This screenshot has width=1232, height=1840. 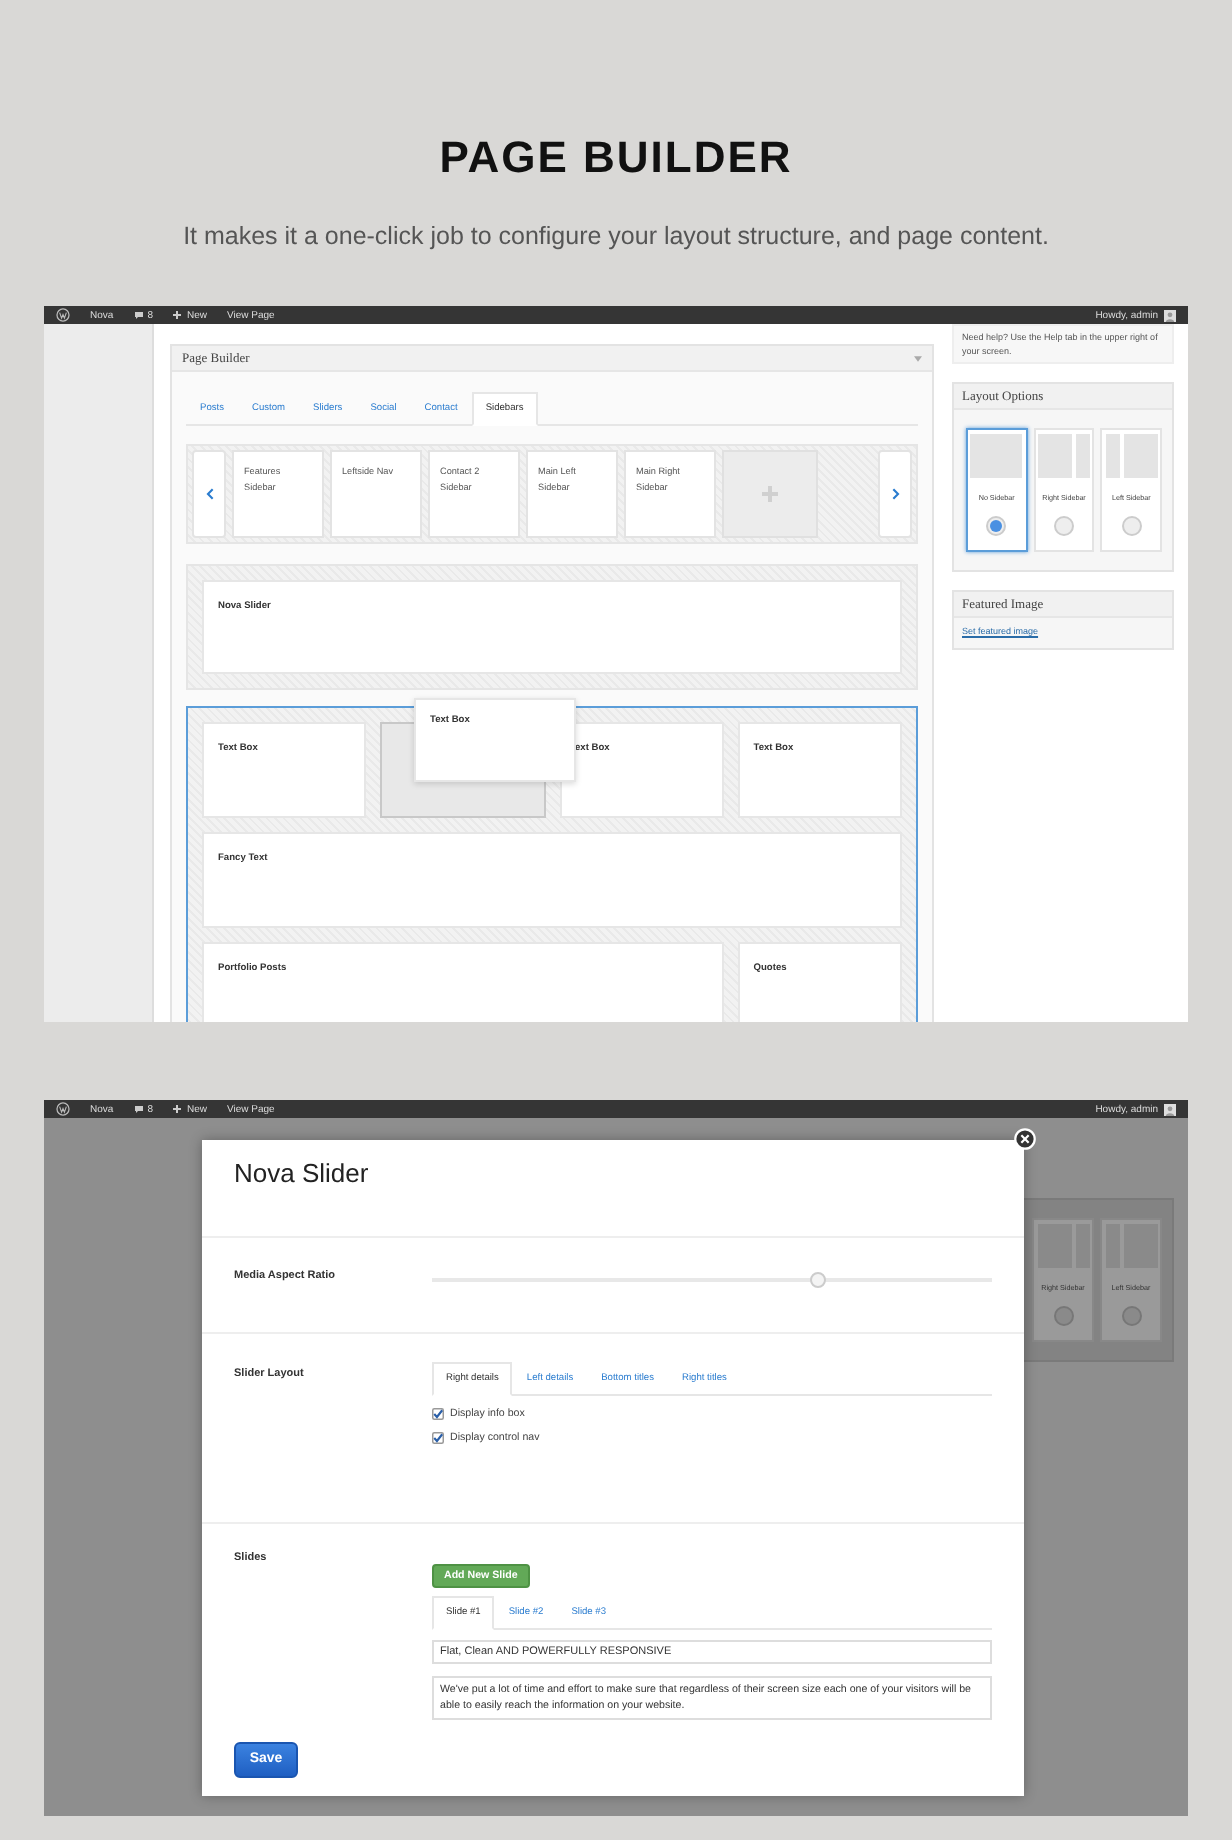 What do you see at coordinates (1025, 1139) in the screenshot?
I see `close-icon` at bounding box center [1025, 1139].